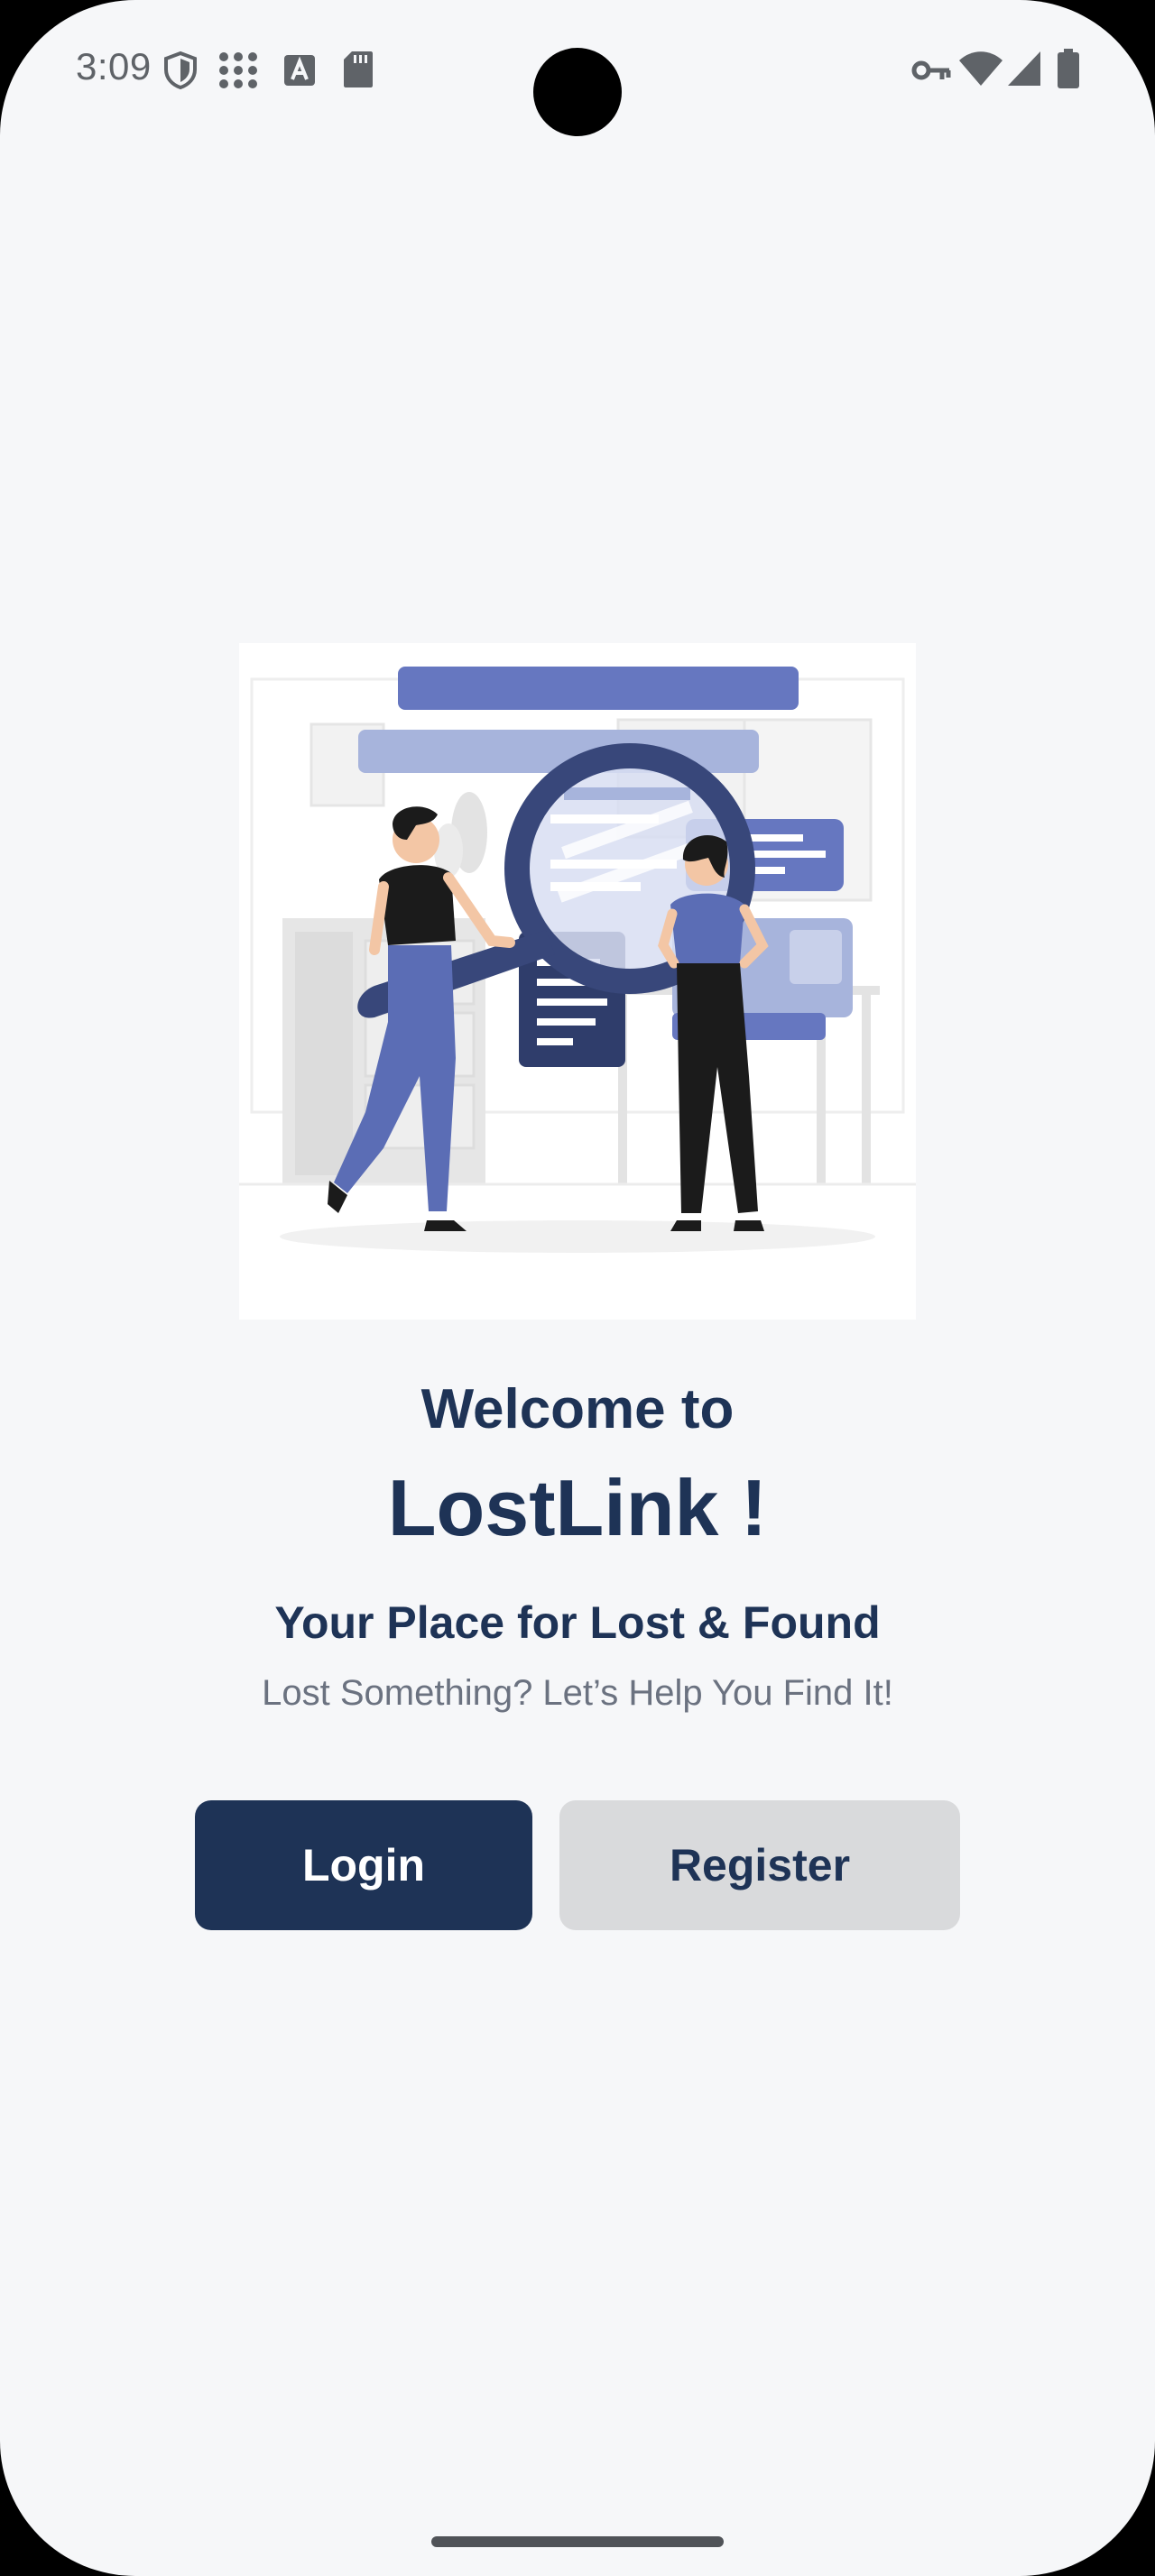 The image size is (1155, 2576). Describe the element at coordinates (239, 73) in the screenshot. I see `dots-grid-icon` at that location.